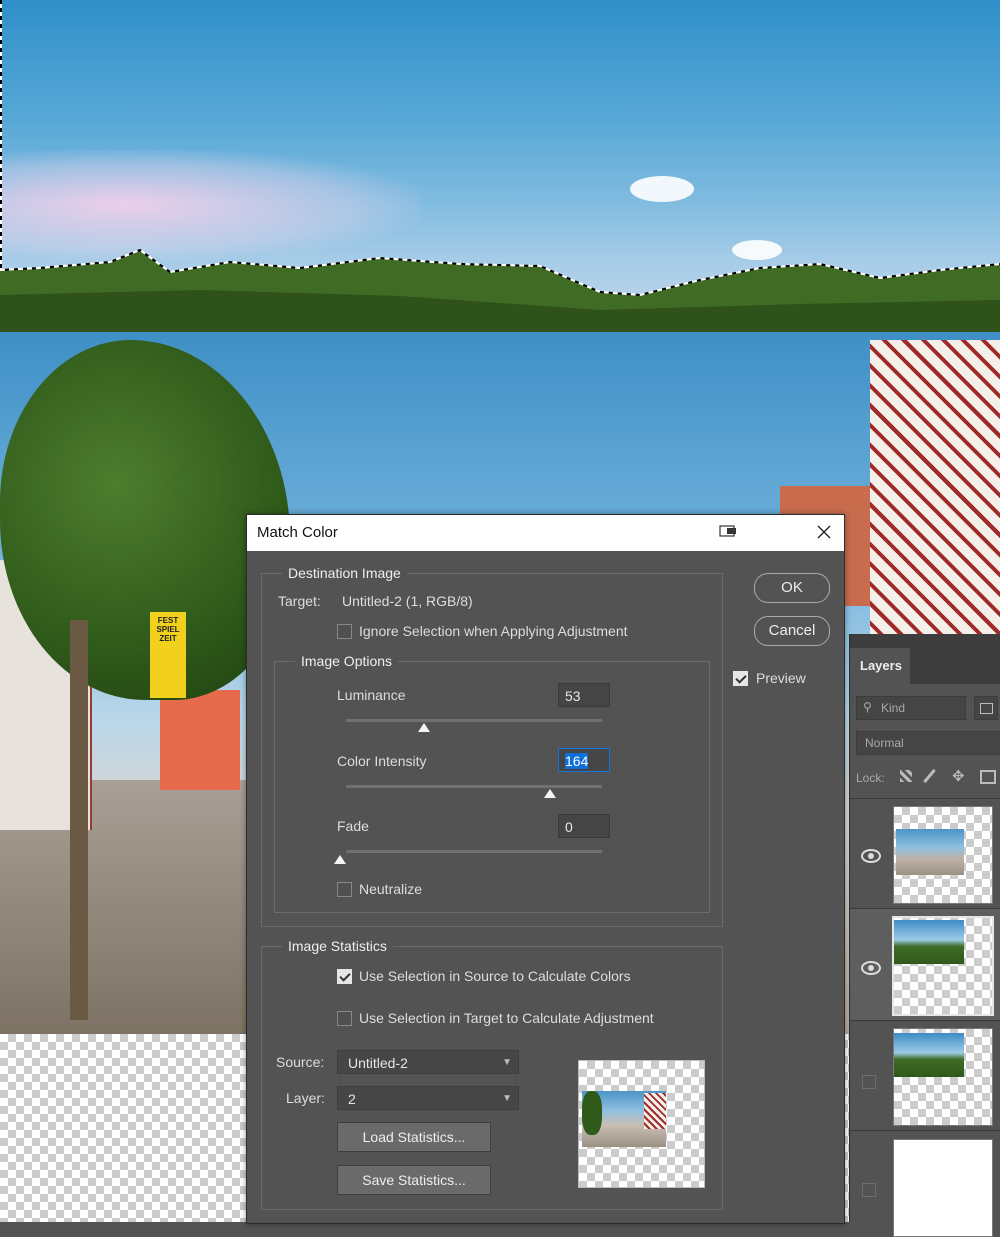  I want to click on preview-label: Preview, so click(781, 678).